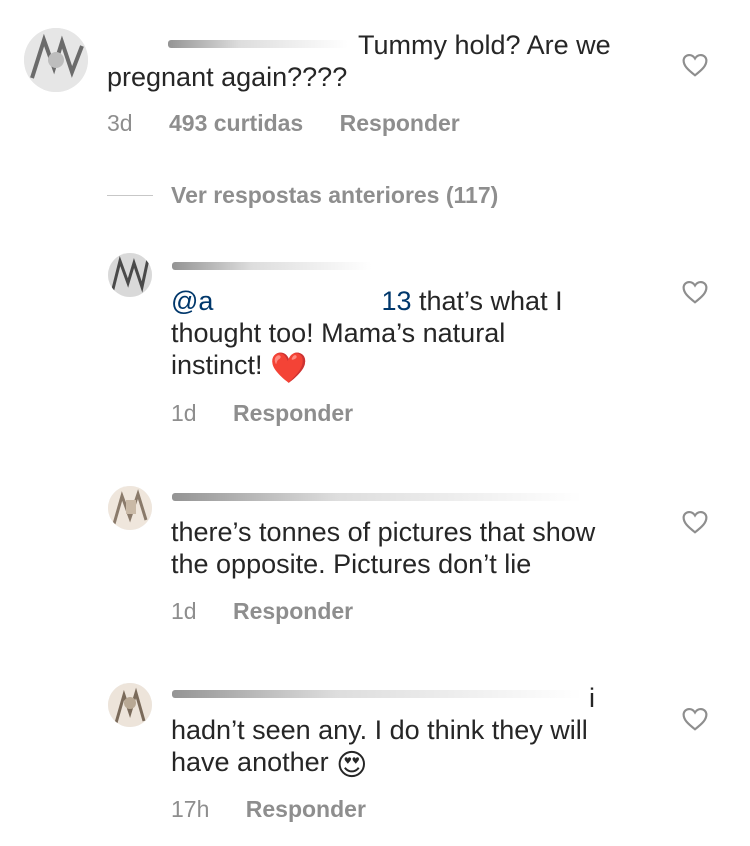 This screenshot has height=846, width=750. I want to click on comment-text-line: instinct! ❤️, so click(239, 367).